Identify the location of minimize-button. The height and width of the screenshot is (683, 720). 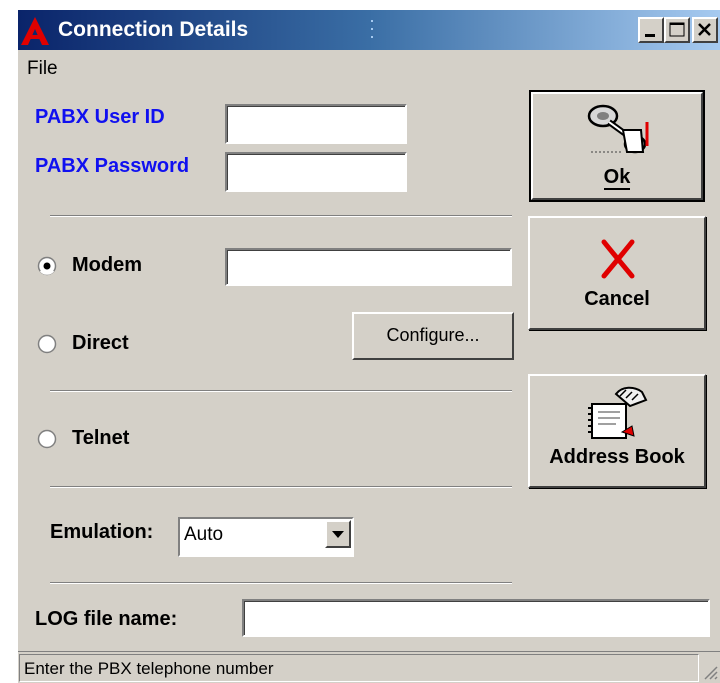
(651, 30).